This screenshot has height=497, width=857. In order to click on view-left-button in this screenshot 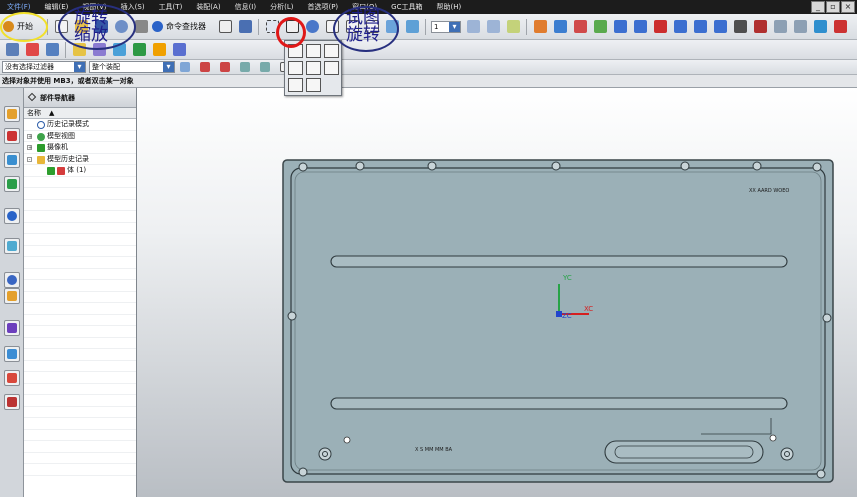, I will do `click(295, 68)`.